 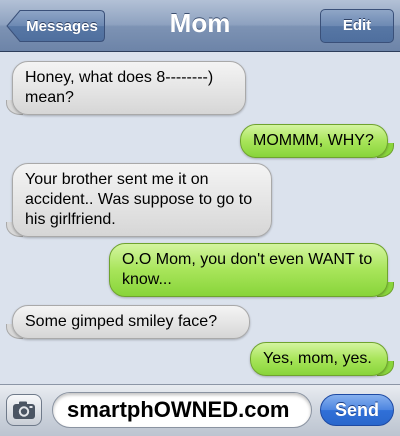 I want to click on message-bubble-outgoing: MOMMM, WHY?, so click(x=317, y=141).